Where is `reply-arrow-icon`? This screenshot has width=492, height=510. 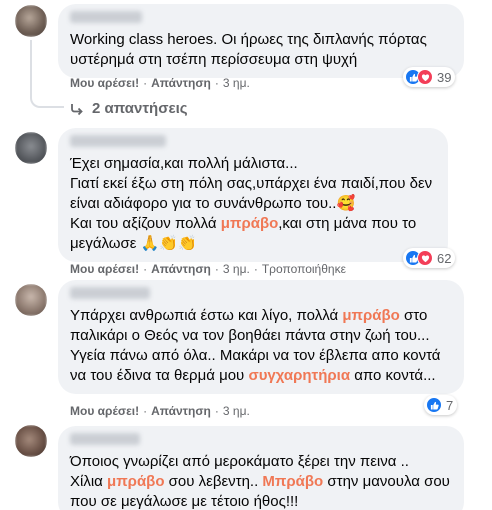 reply-arrow-icon is located at coordinates (77, 109).